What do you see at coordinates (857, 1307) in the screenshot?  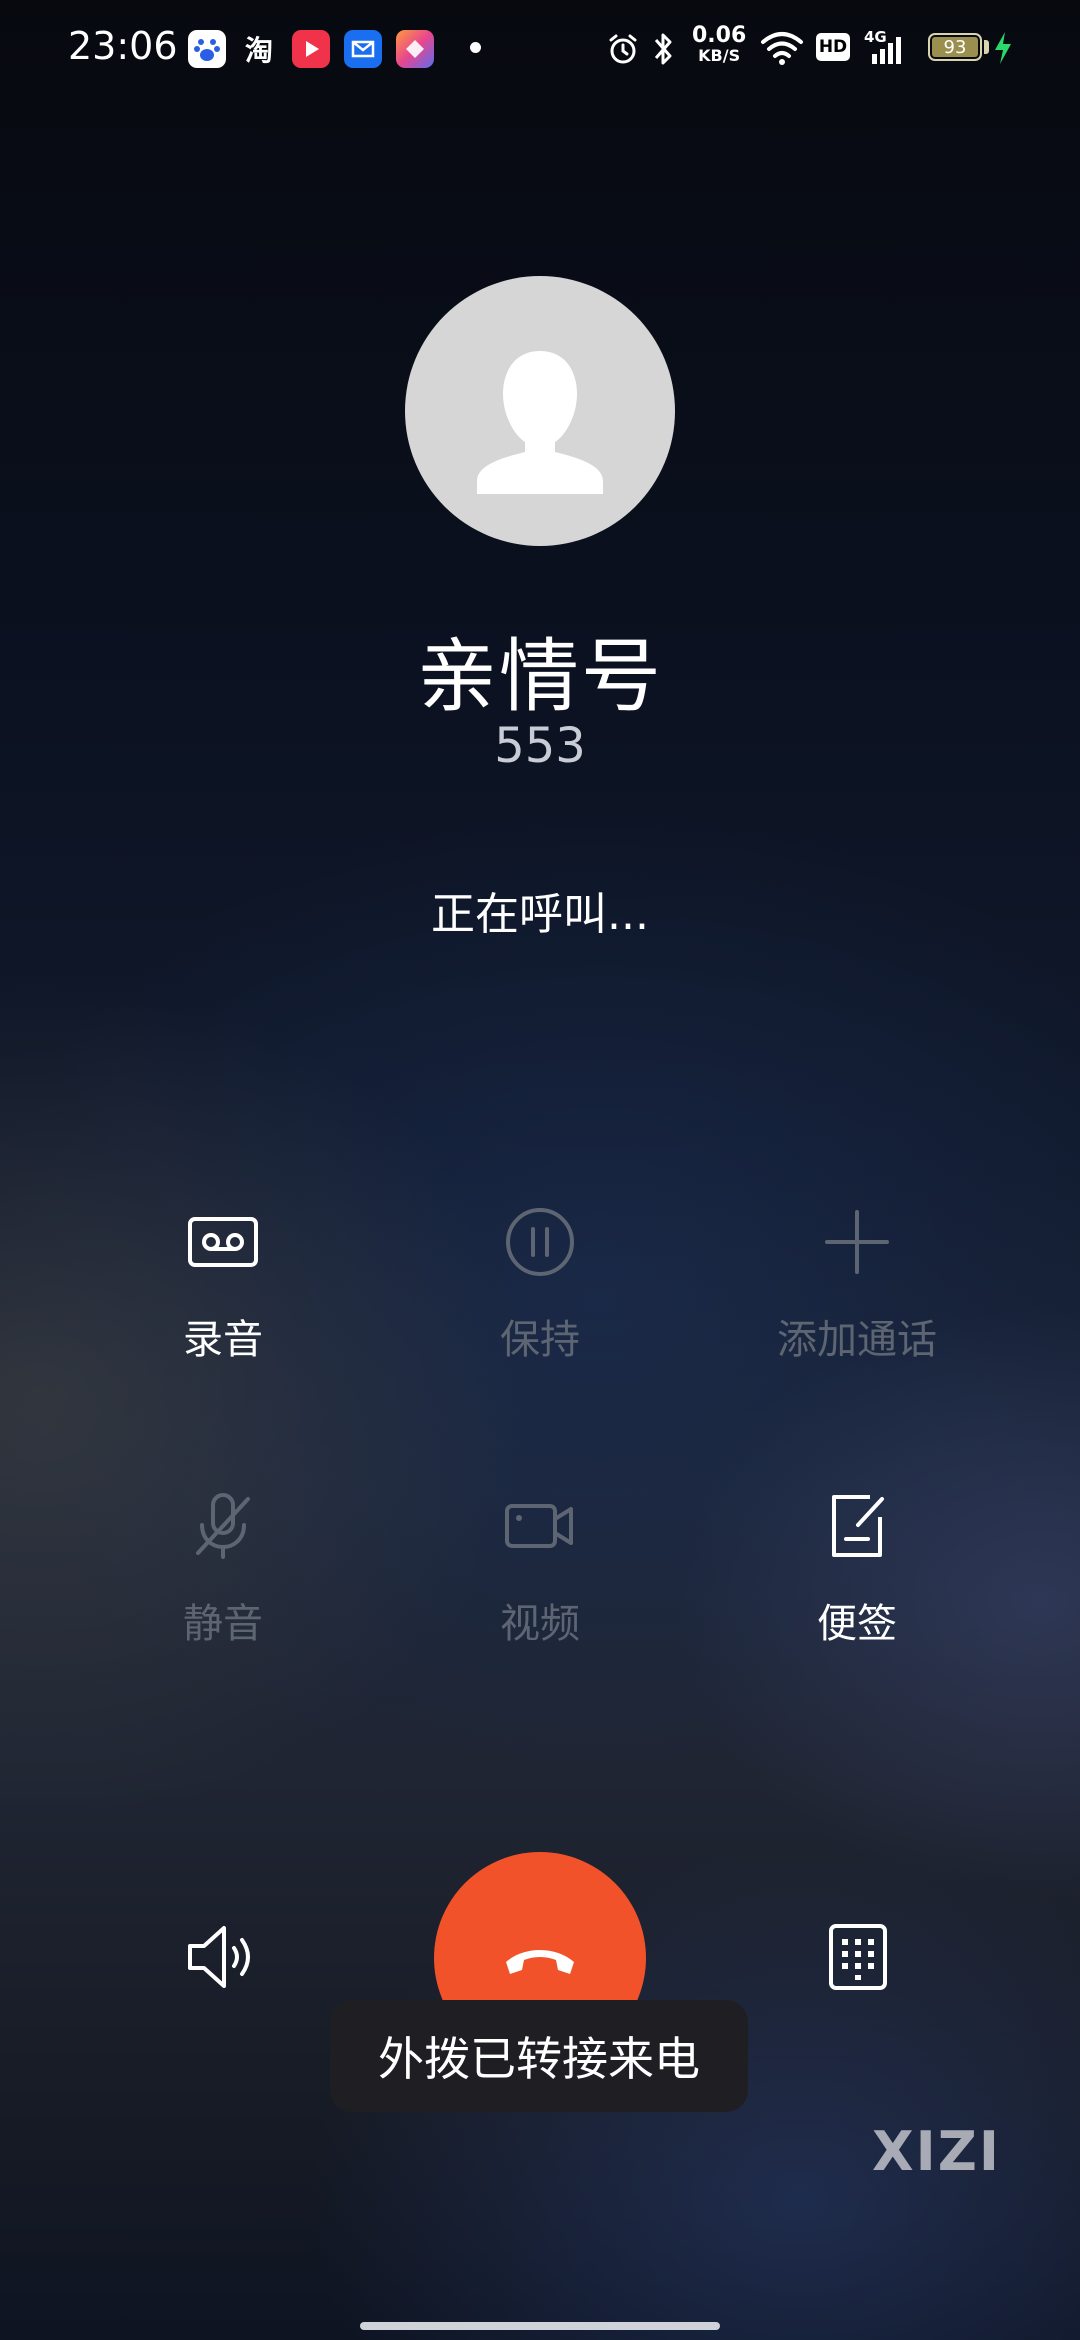 I see `add-call-button: 添加通话` at bounding box center [857, 1307].